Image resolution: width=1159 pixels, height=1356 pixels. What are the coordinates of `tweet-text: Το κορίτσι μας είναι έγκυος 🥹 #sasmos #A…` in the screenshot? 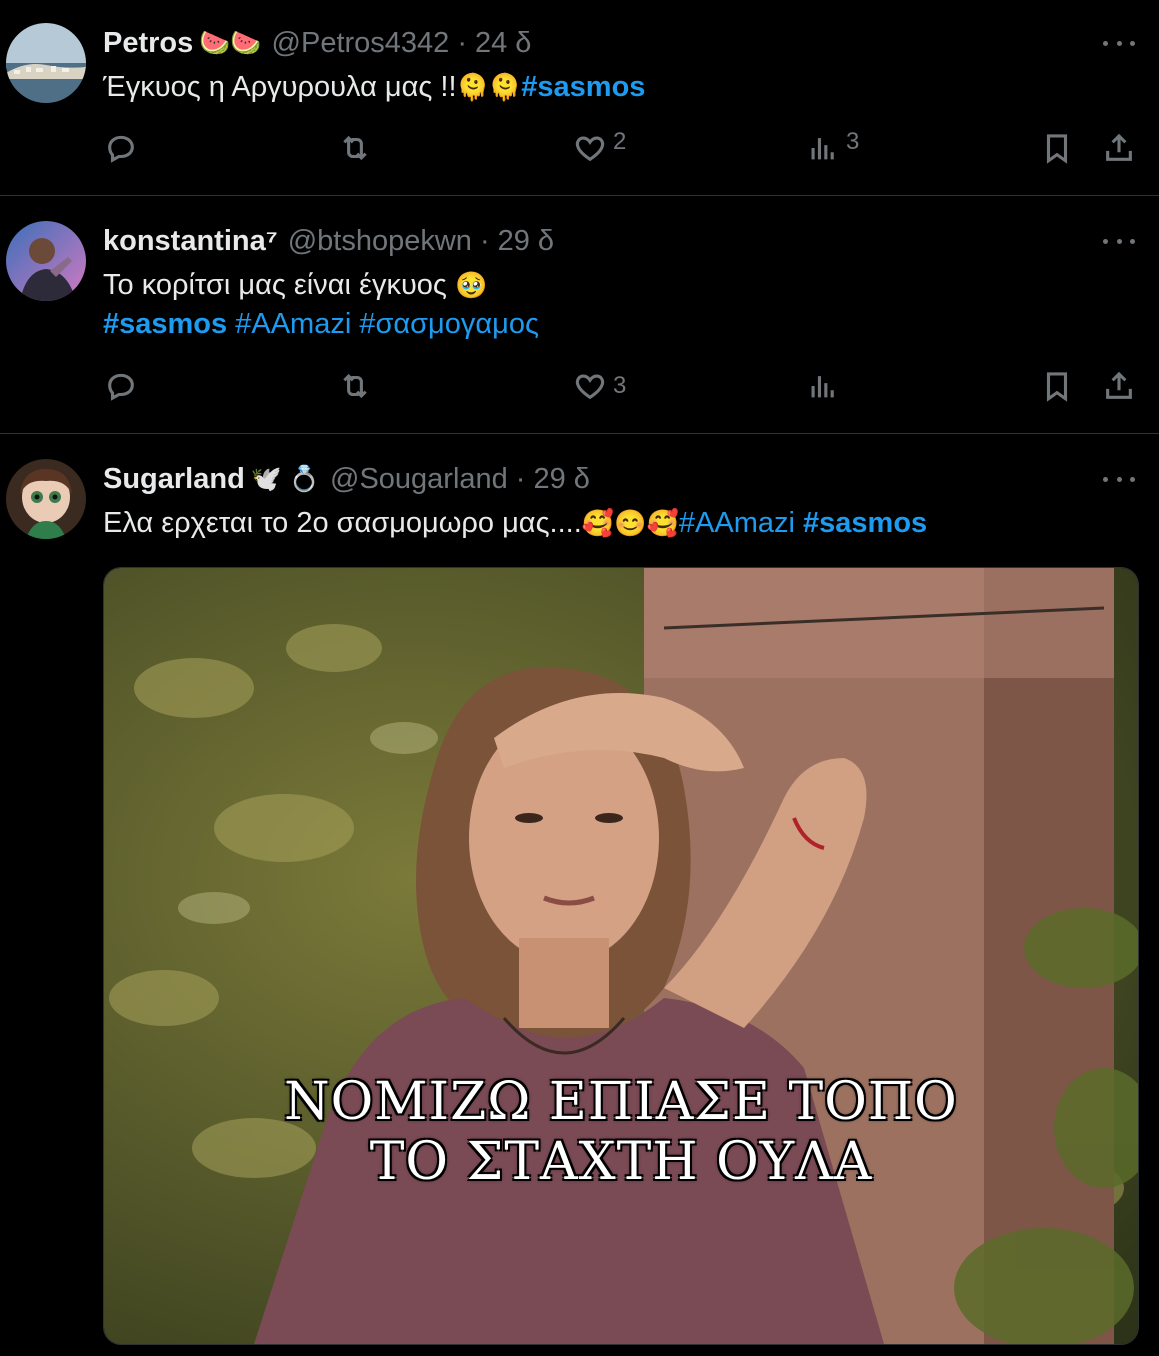 It's located at (321, 305).